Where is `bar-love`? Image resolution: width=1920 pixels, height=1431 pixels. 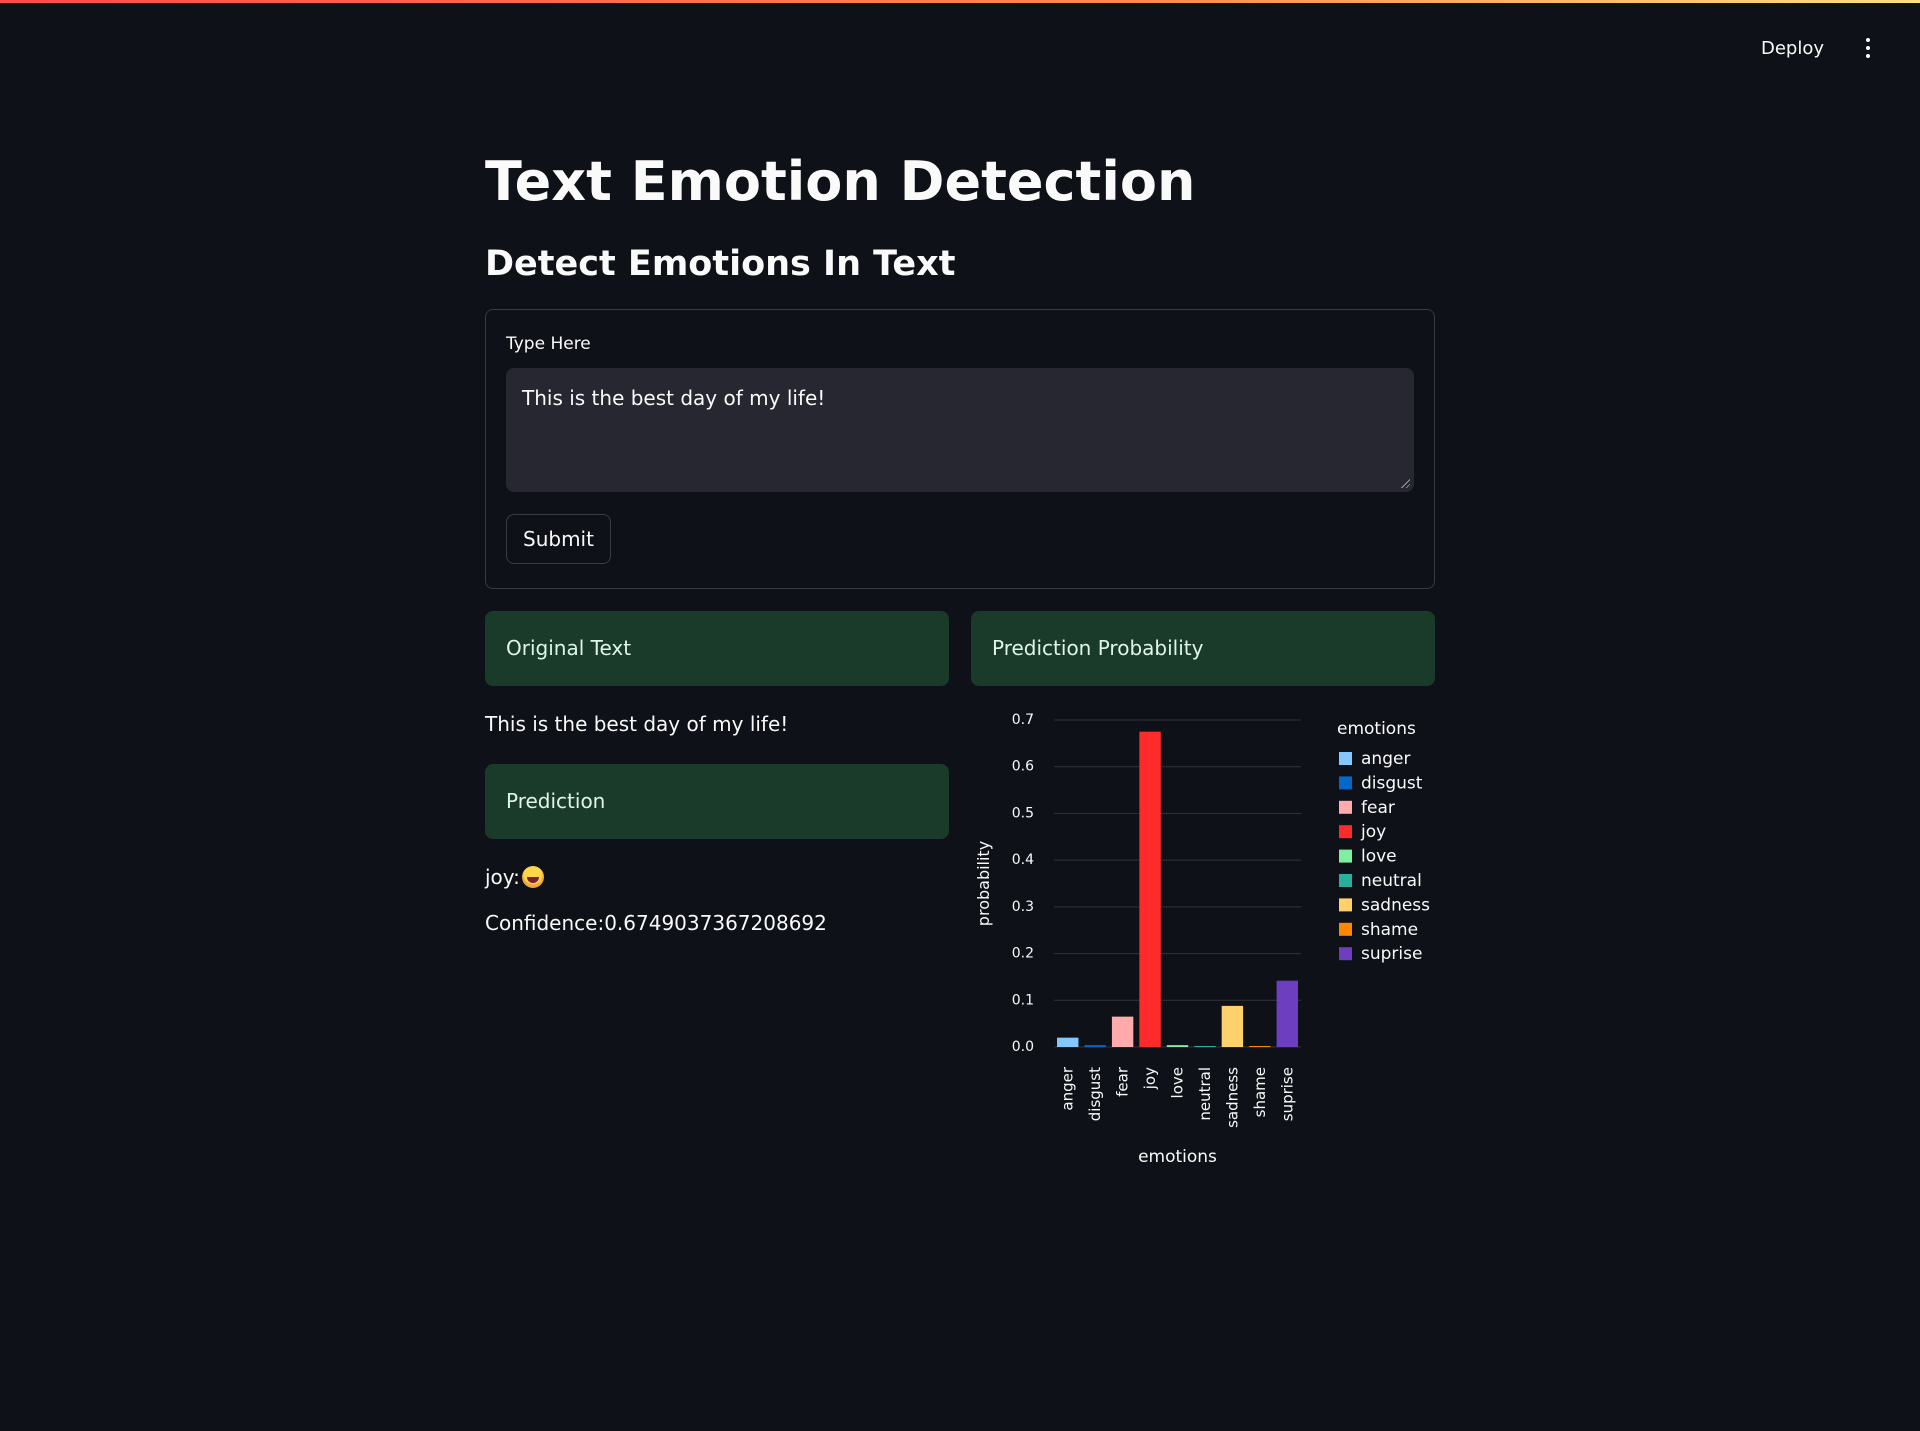
bar-love is located at coordinates (1177, 1045).